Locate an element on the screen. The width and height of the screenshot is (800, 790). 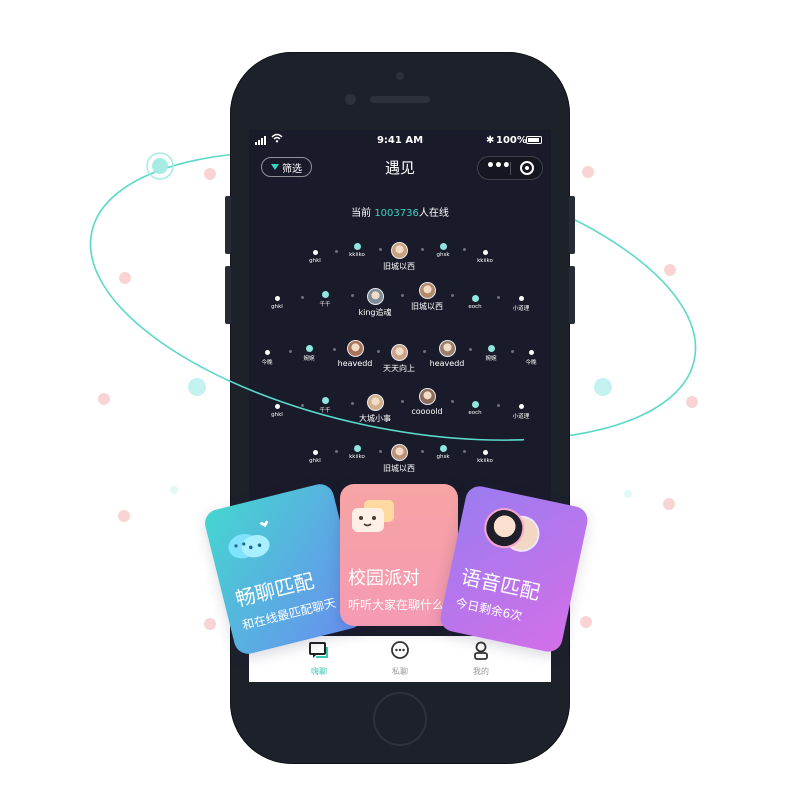
tab-label: 我的 is located at coordinates (481, 671).